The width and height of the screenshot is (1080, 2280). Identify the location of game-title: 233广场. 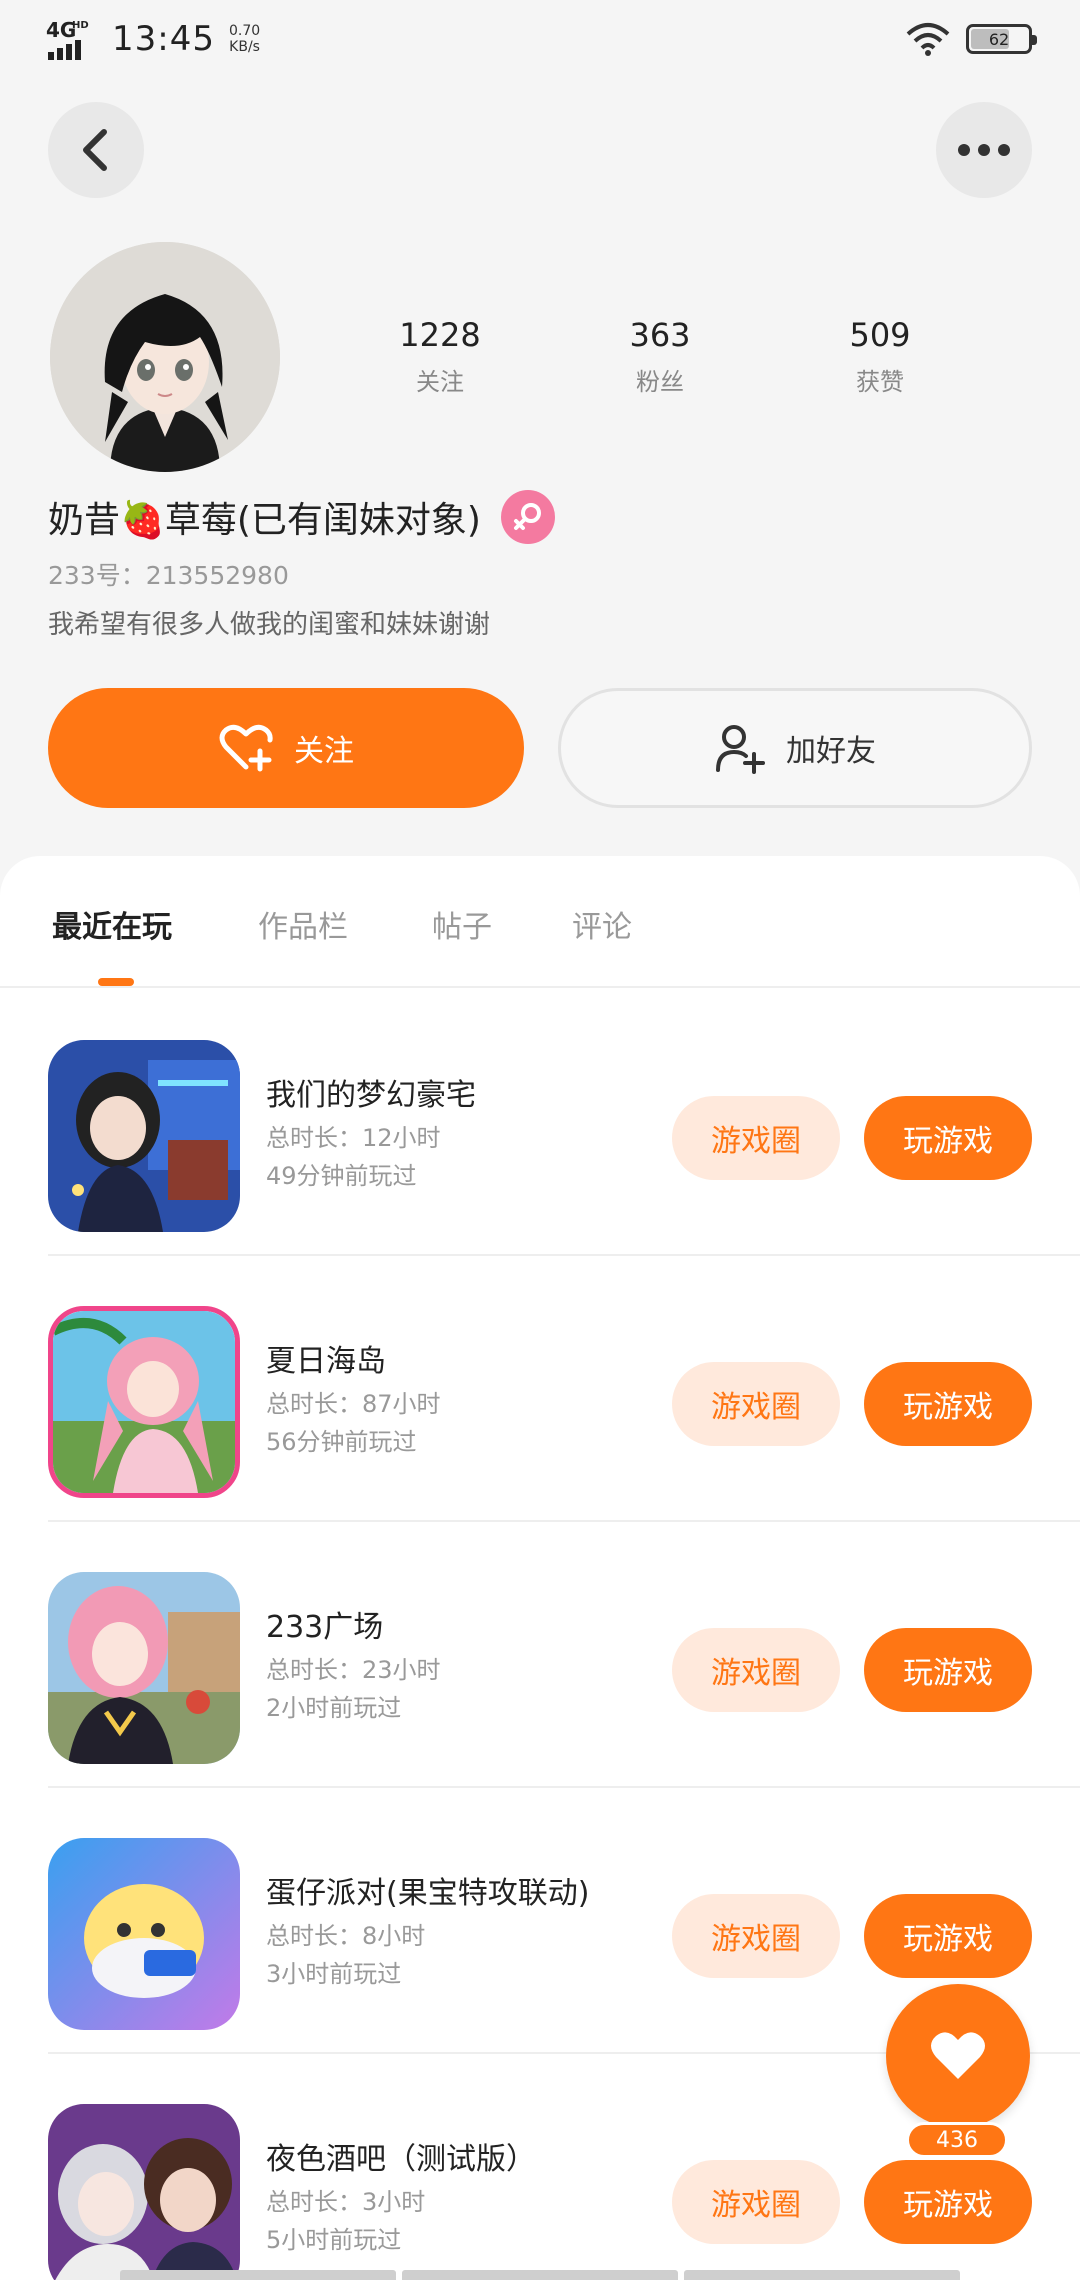
(325, 1627).